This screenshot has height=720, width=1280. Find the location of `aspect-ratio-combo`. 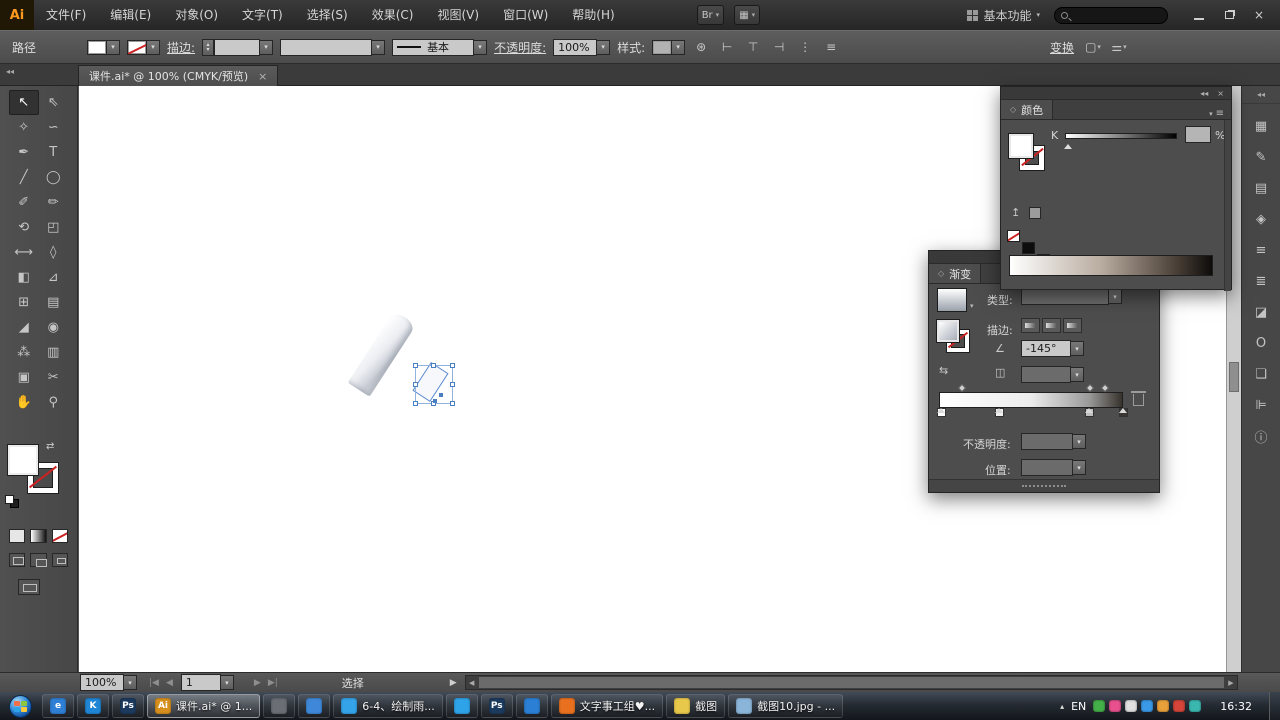

aspect-ratio-combo is located at coordinates (1052, 374).